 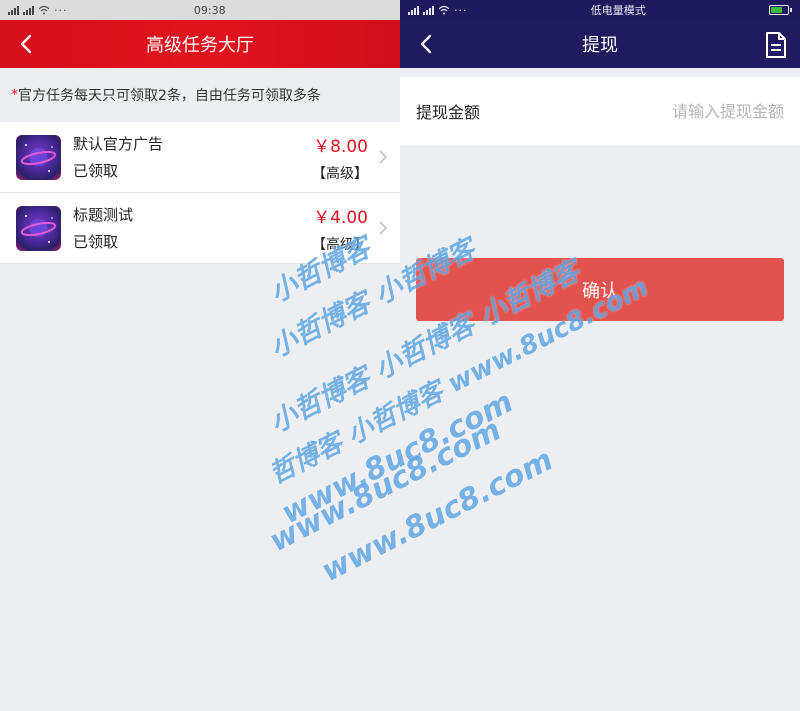 I want to click on notice-text: * 官方任务每天只可领取2条，自由任务可领取多条, so click(x=200, y=95).